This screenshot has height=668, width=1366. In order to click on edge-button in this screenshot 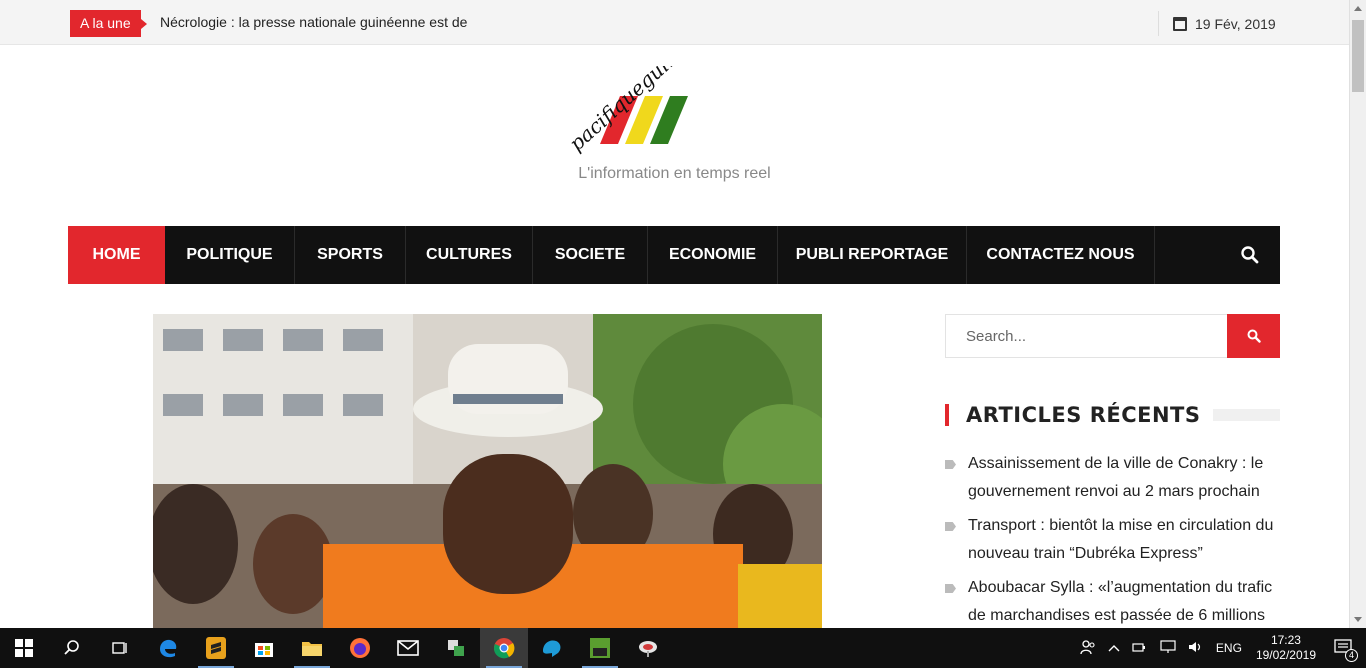, I will do `click(168, 648)`.